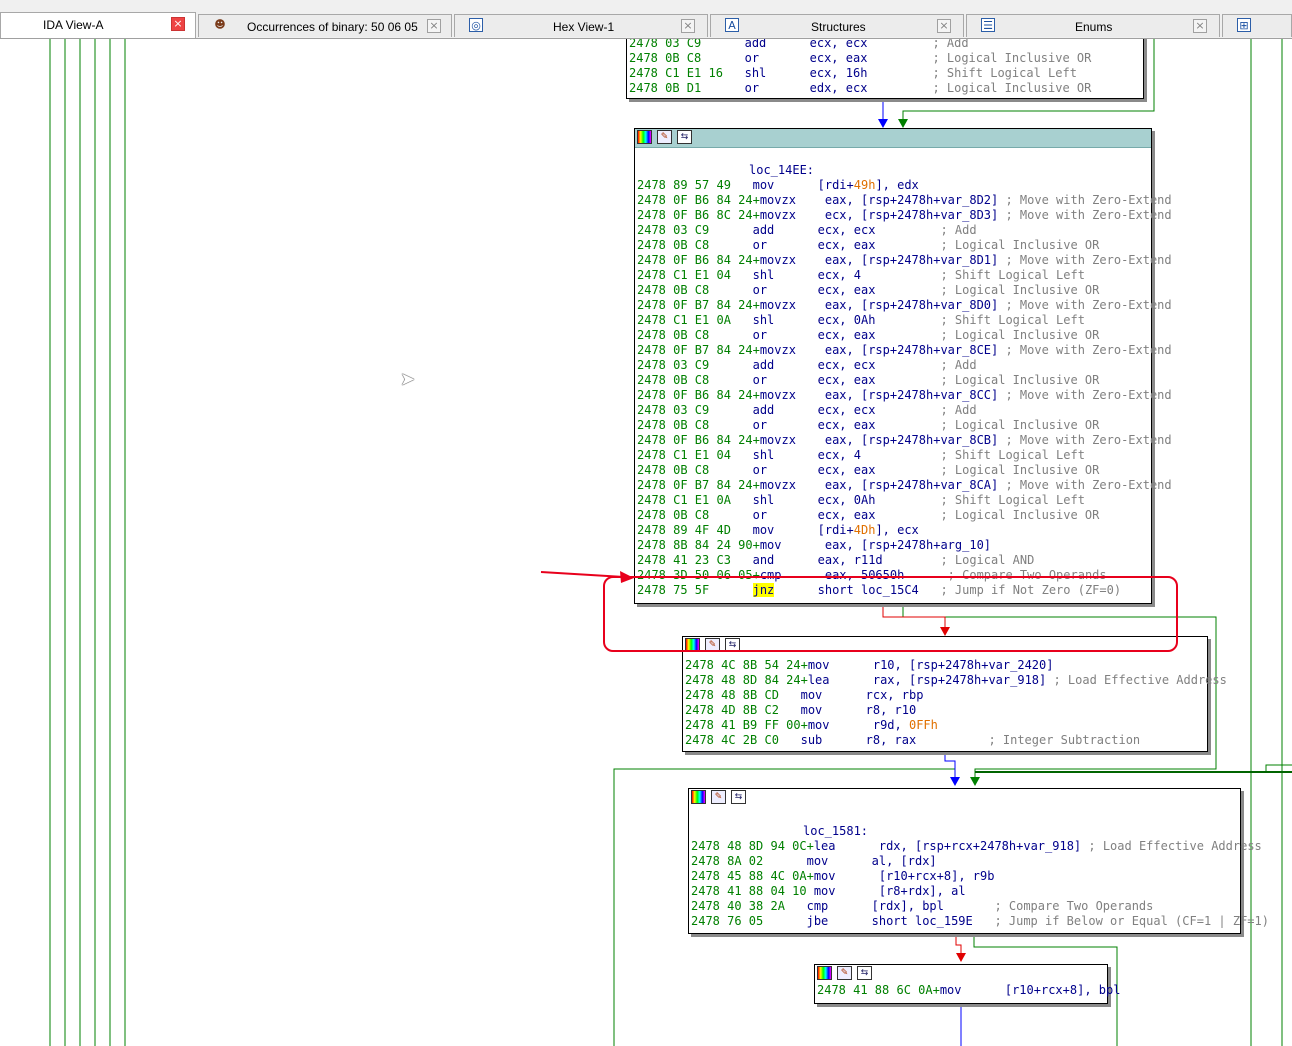  I want to click on instruction: mov al, [rdx], so click(872, 861).